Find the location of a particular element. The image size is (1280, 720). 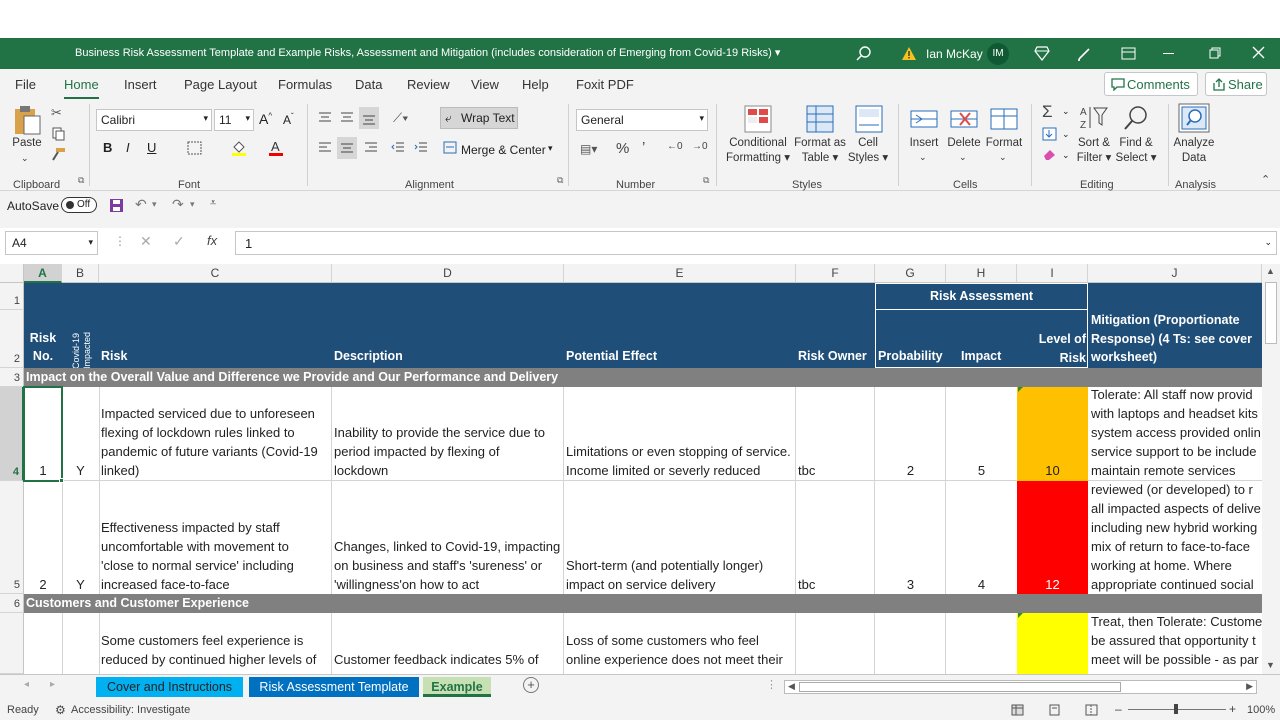

description-cell: Customer feedback indicates 5% of is located at coordinates (448, 659).